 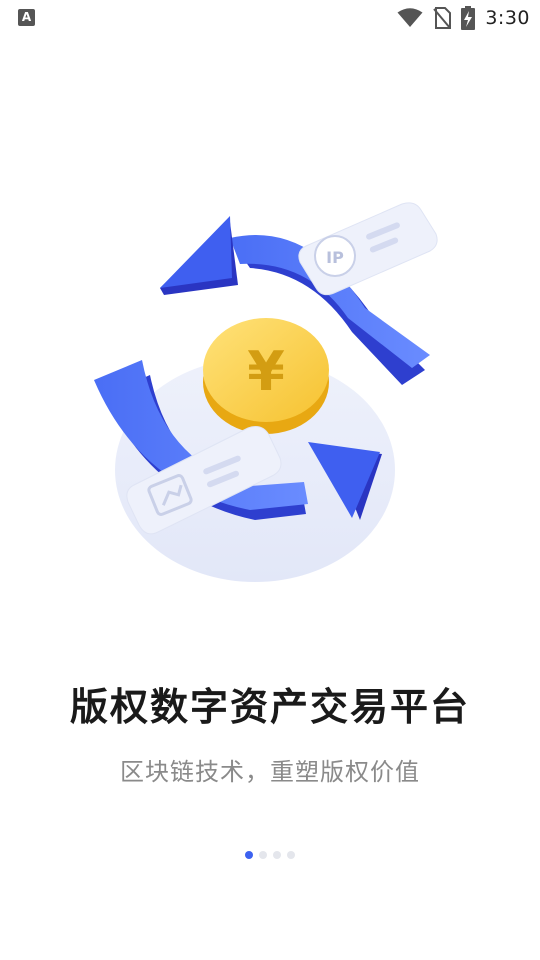 I want to click on status-time: 3:30, so click(x=507, y=18).